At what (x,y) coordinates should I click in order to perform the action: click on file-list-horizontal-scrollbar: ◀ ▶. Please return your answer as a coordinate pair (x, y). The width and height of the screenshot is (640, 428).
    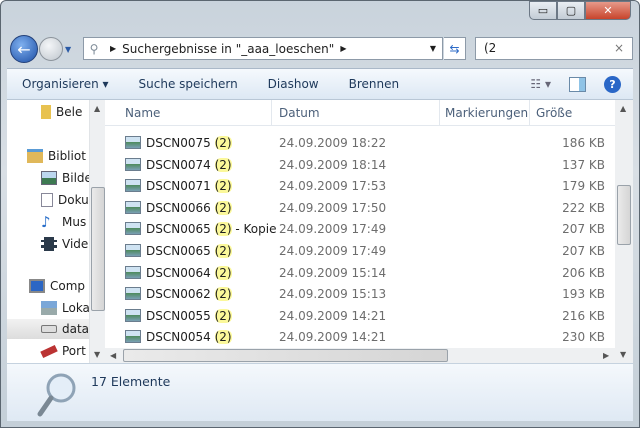
    Looking at the image, I should click on (360, 355).